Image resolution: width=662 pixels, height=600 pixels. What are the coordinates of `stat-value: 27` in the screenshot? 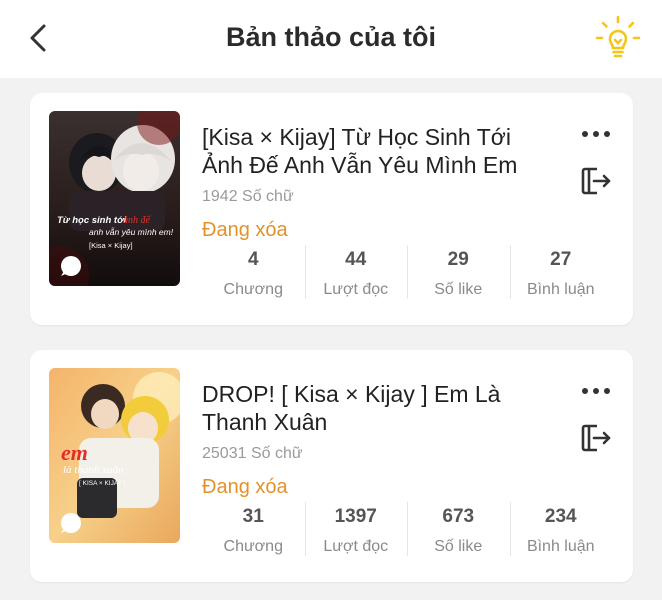 It's located at (561, 259).